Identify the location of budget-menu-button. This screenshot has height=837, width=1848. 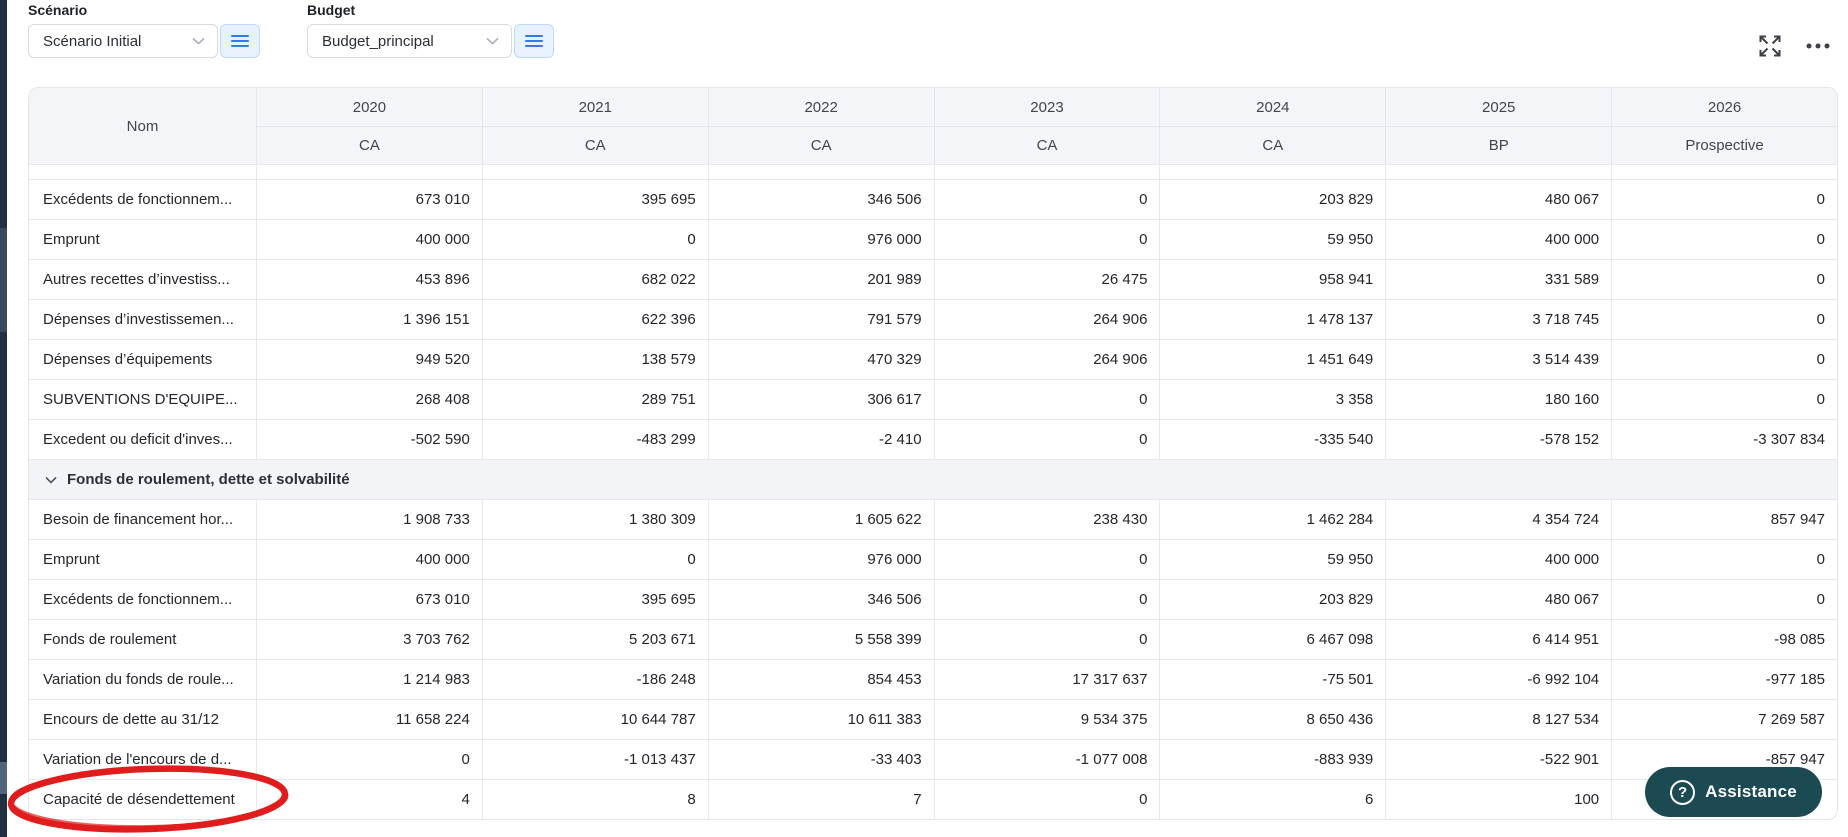
(534, 41).